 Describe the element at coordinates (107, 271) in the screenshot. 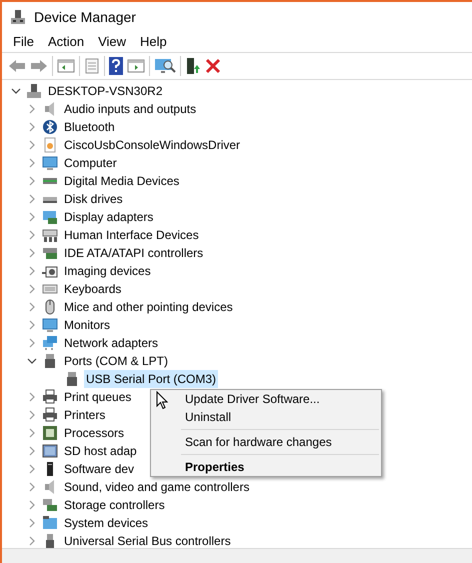

I see `tree-item: Imaging devices` at that location.